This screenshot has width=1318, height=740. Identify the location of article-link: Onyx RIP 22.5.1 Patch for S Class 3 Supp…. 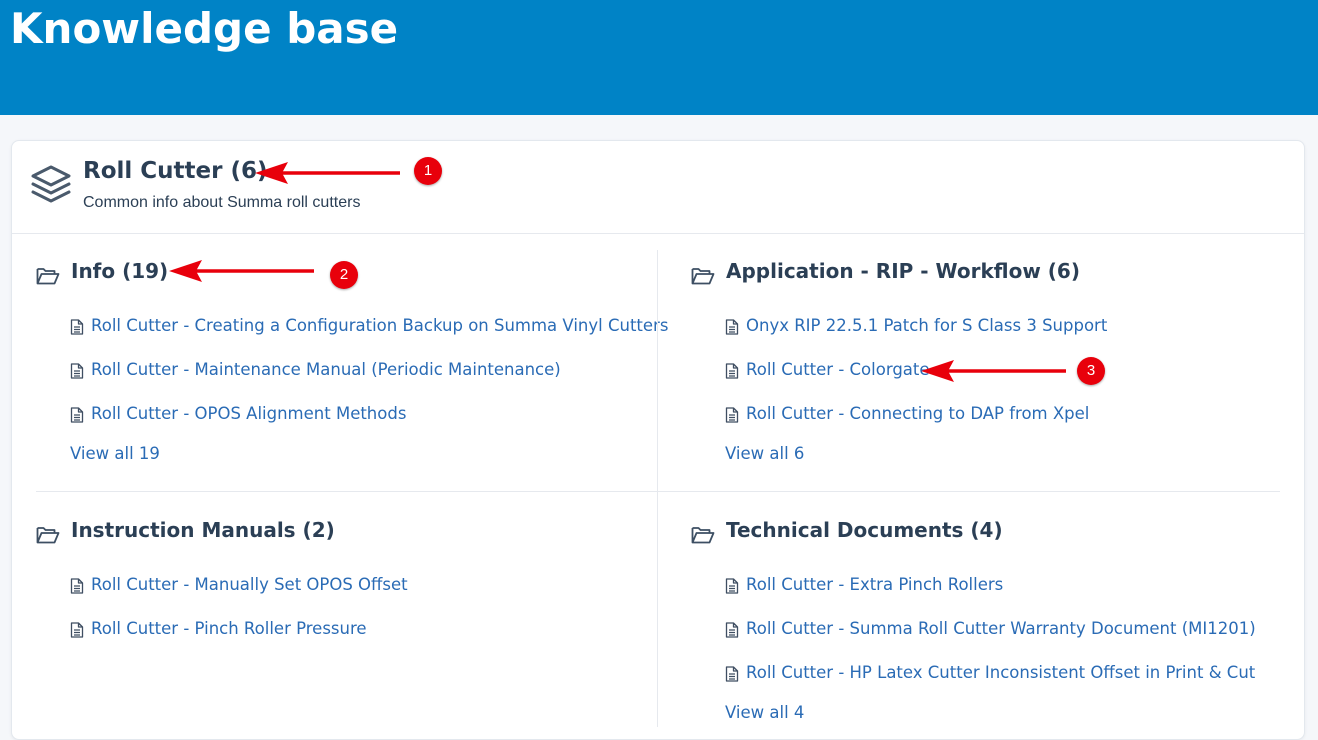
(926, 325).